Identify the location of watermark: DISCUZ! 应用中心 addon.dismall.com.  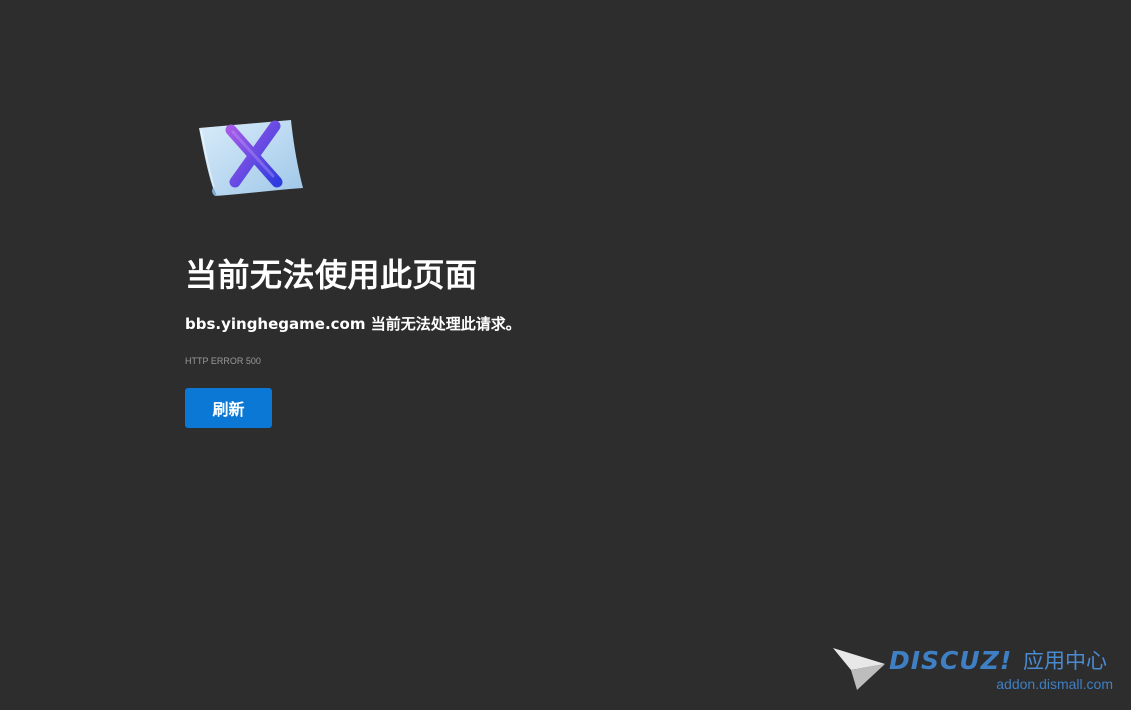
(972, 670).